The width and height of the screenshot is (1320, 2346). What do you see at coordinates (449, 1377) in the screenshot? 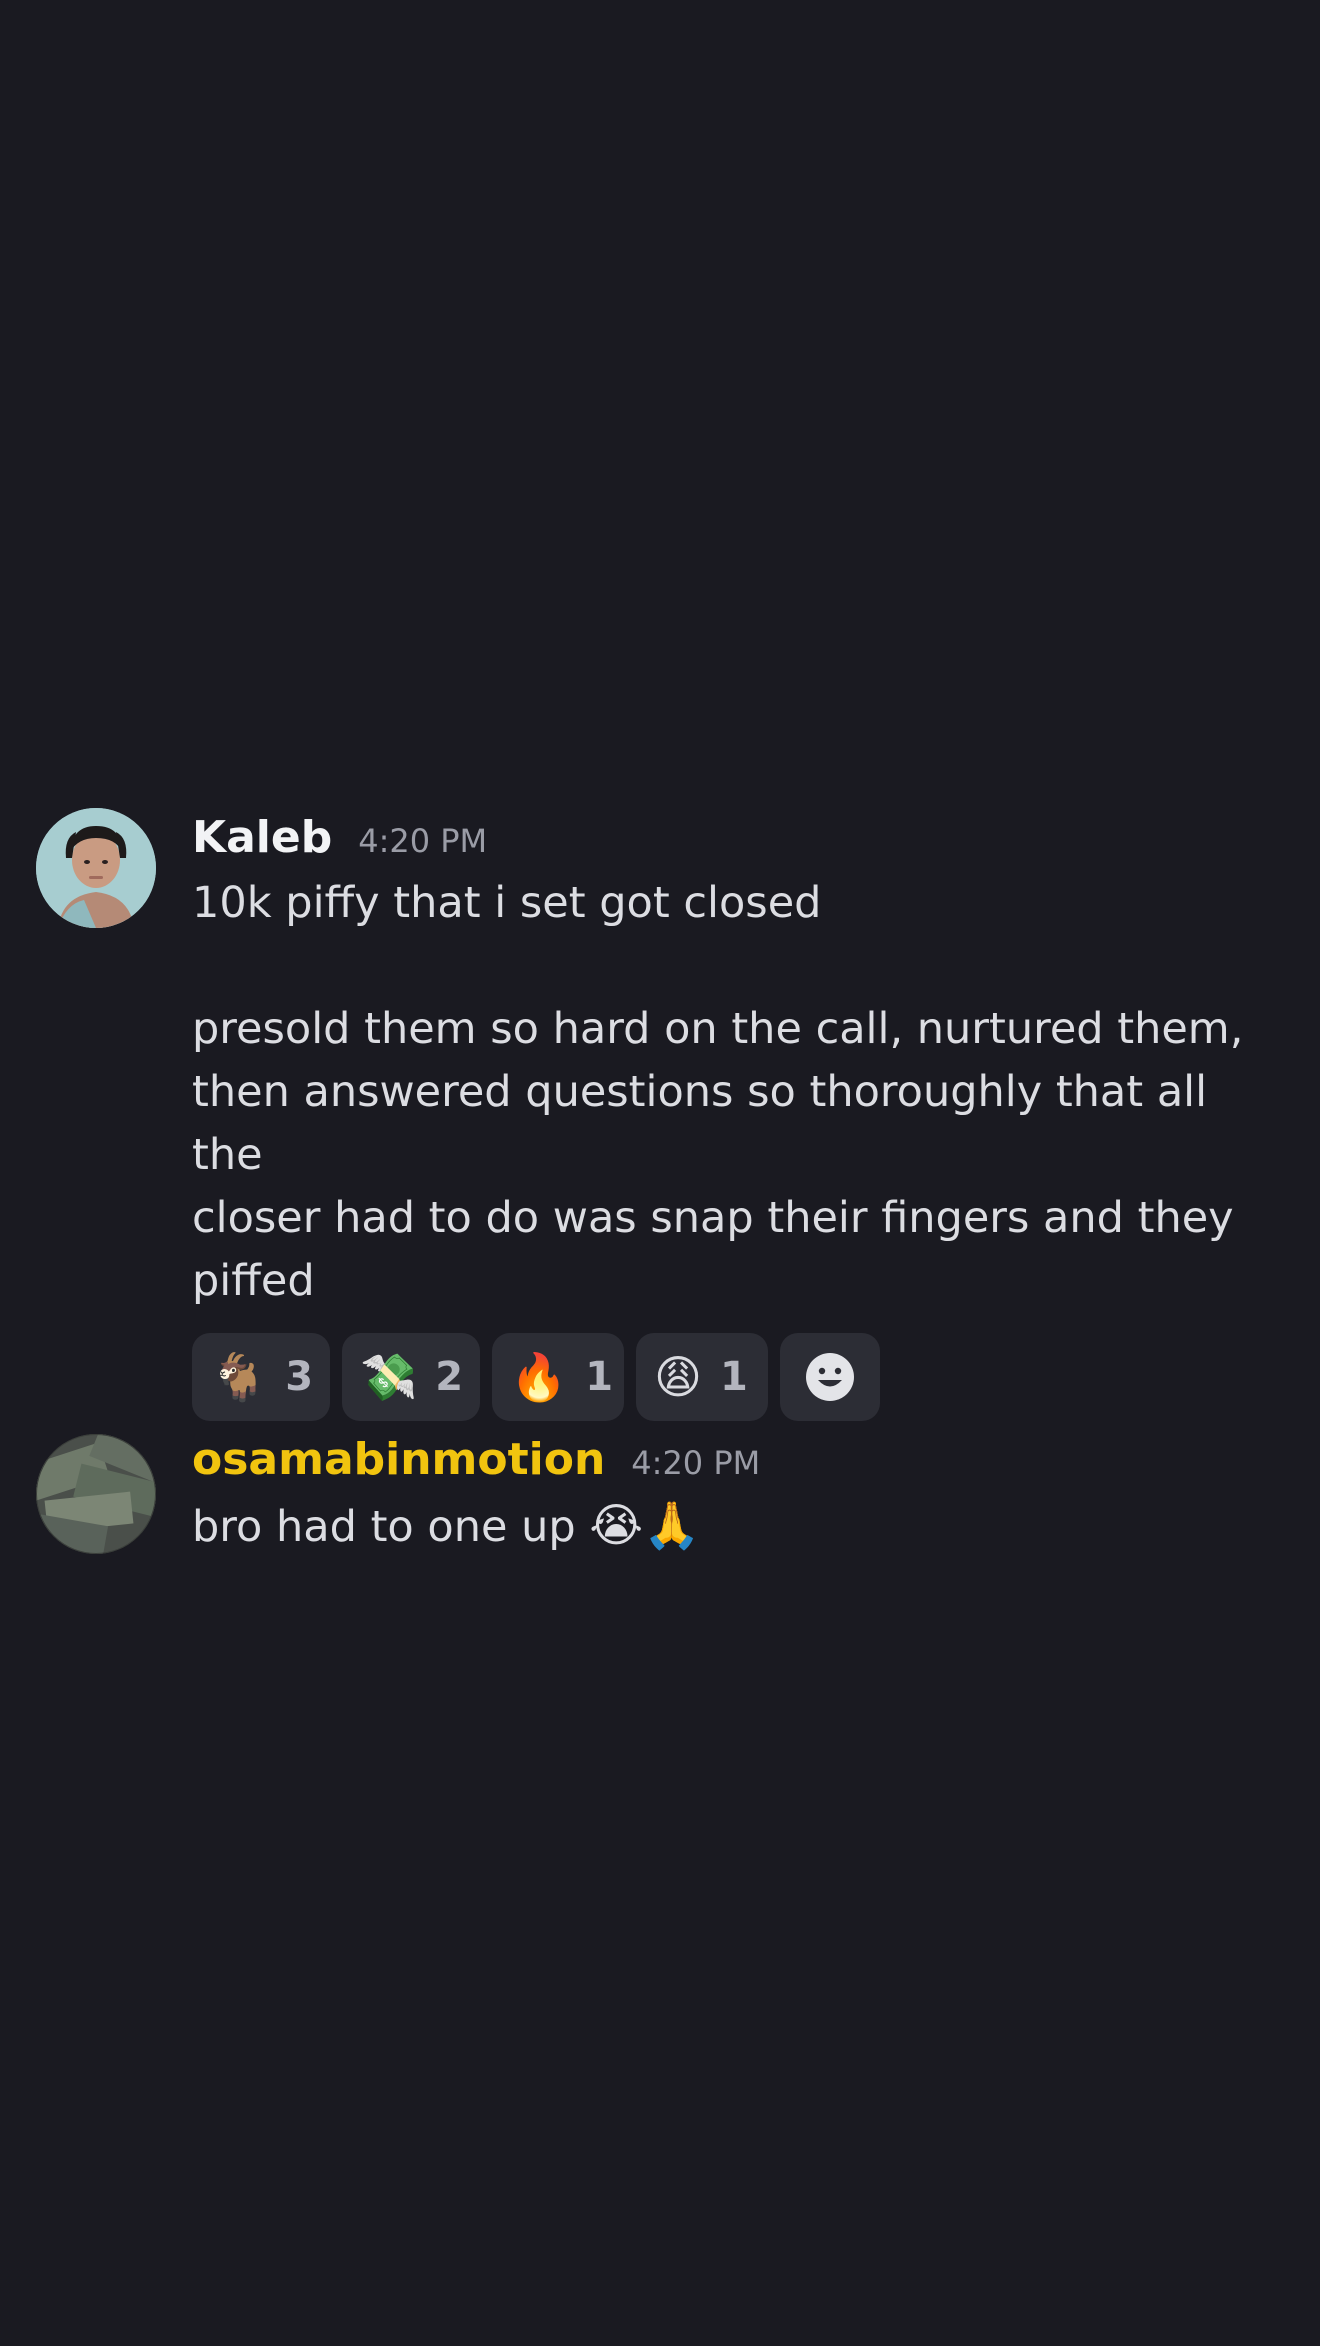
I see `reaction-count: 2` at bounding box center [449, 1377].